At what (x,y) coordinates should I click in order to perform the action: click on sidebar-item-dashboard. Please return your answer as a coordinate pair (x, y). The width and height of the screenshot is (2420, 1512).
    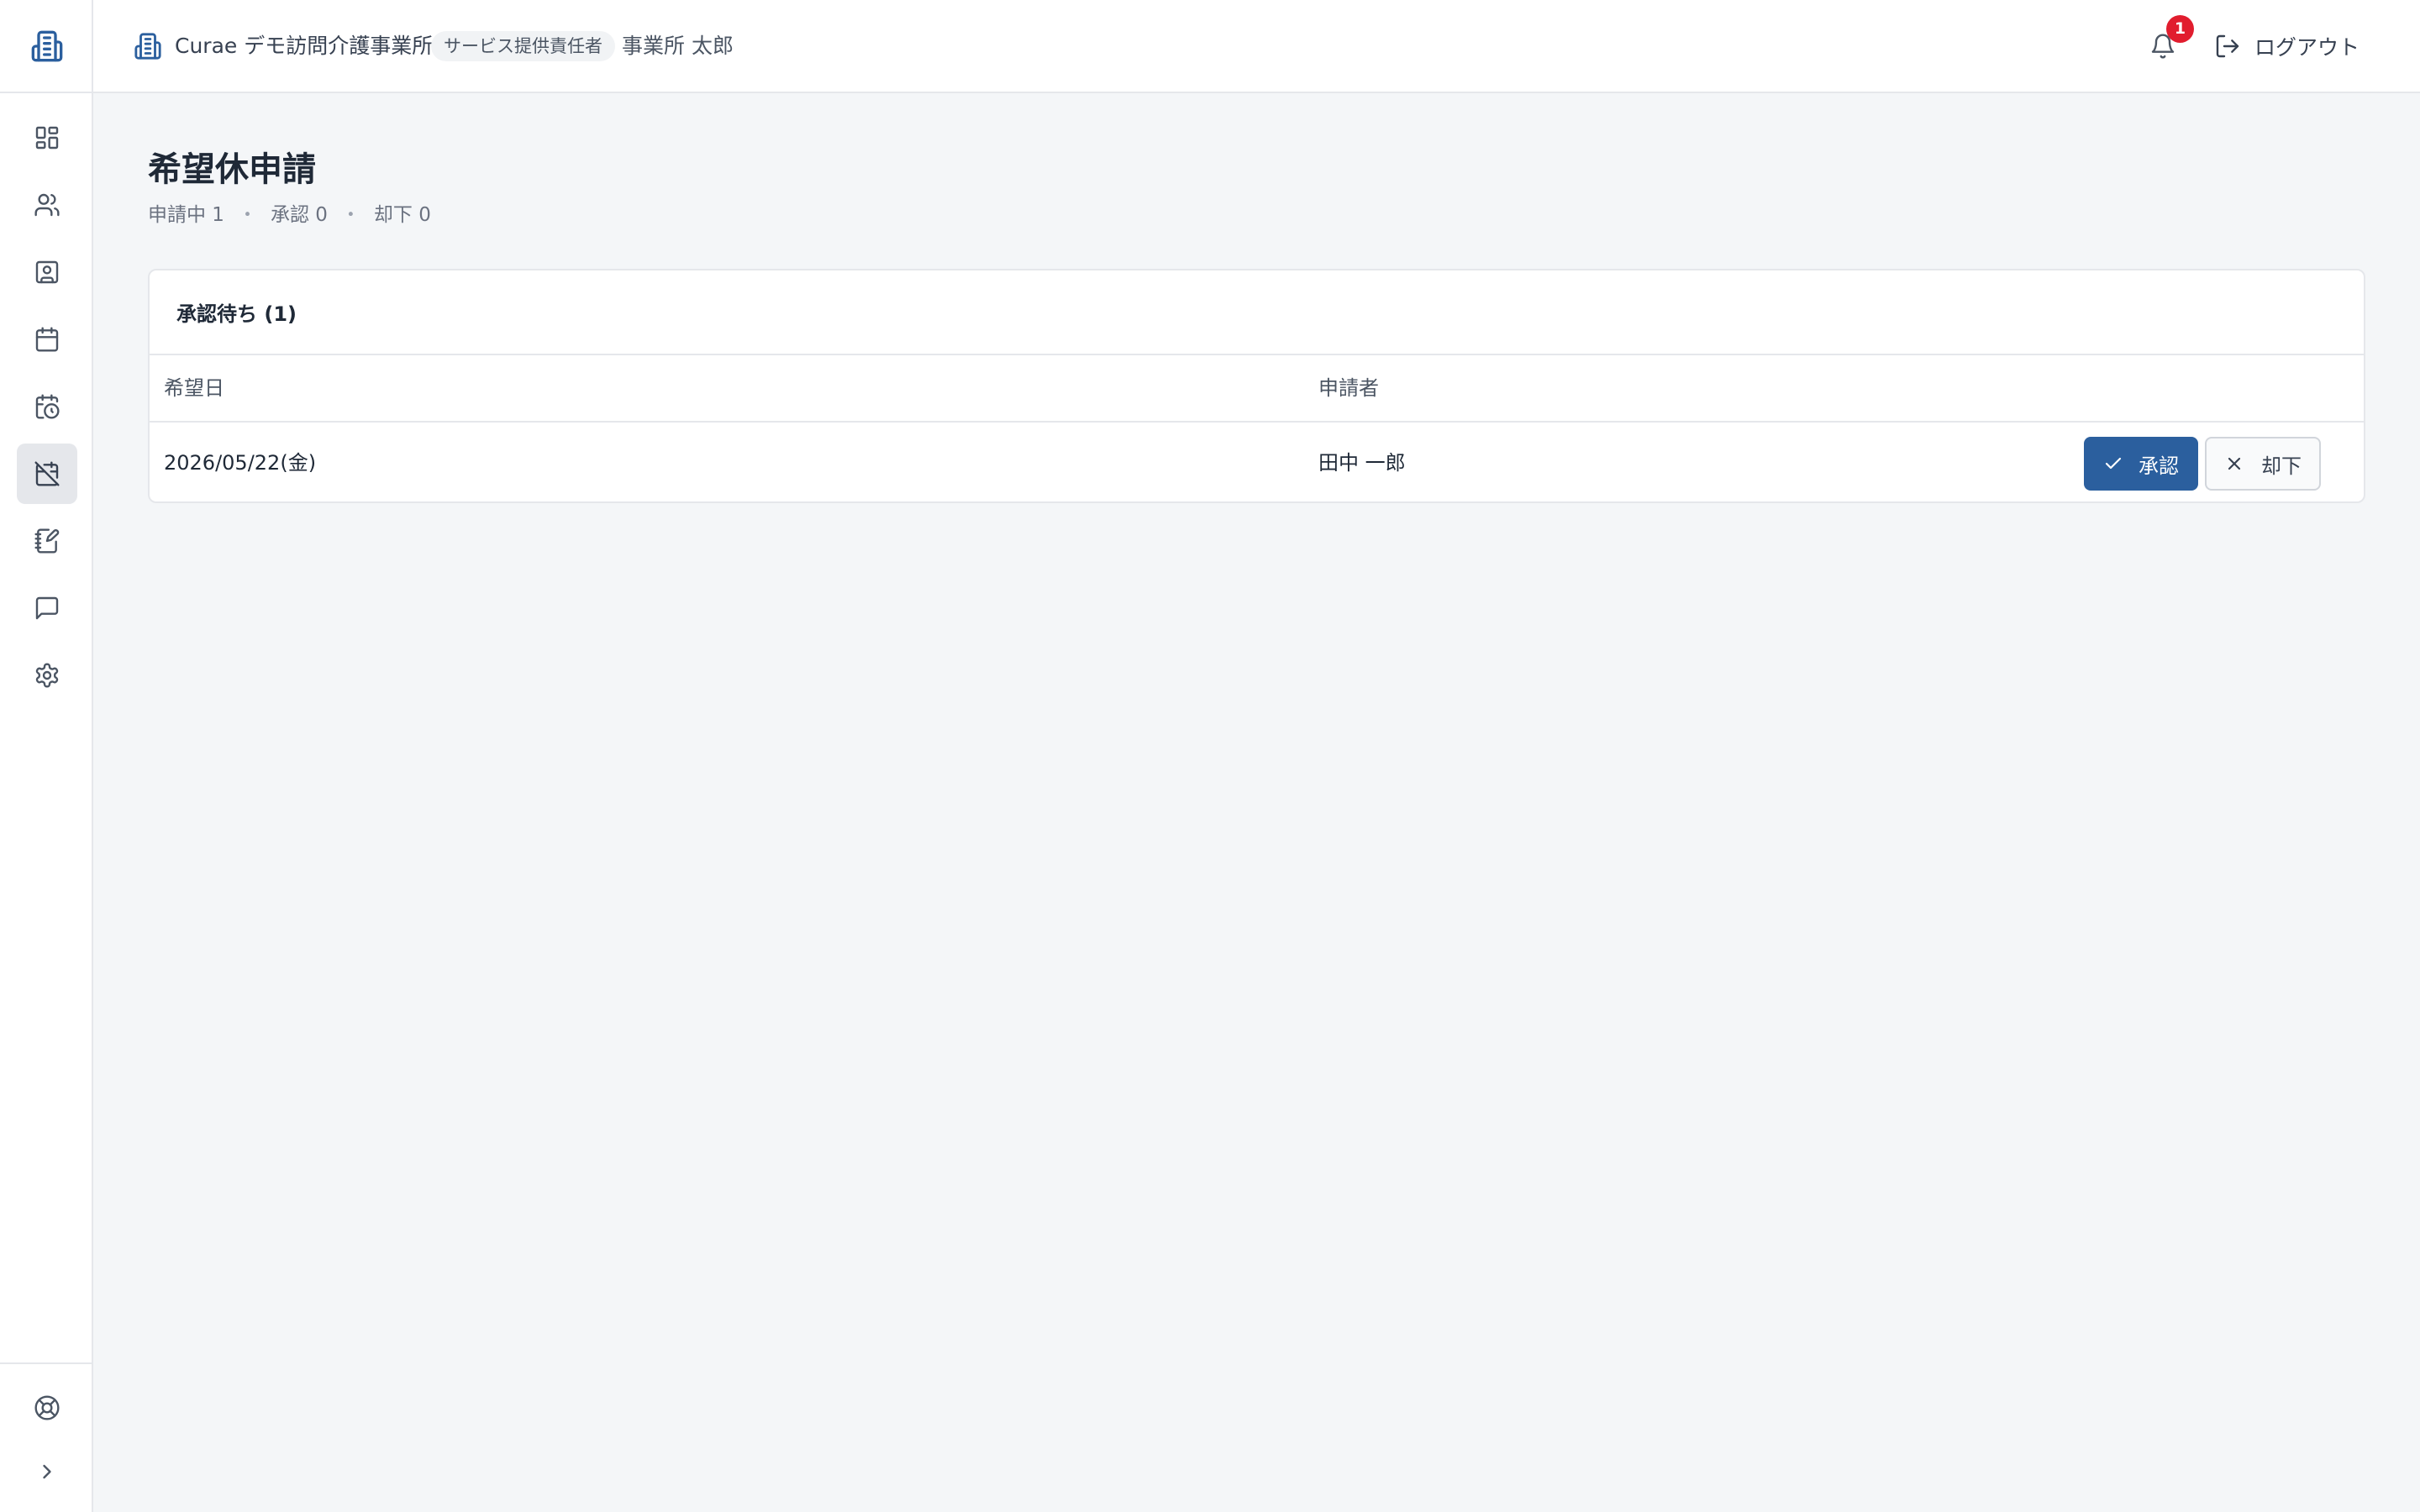
    Looking at the image, I should click on (47, 138).